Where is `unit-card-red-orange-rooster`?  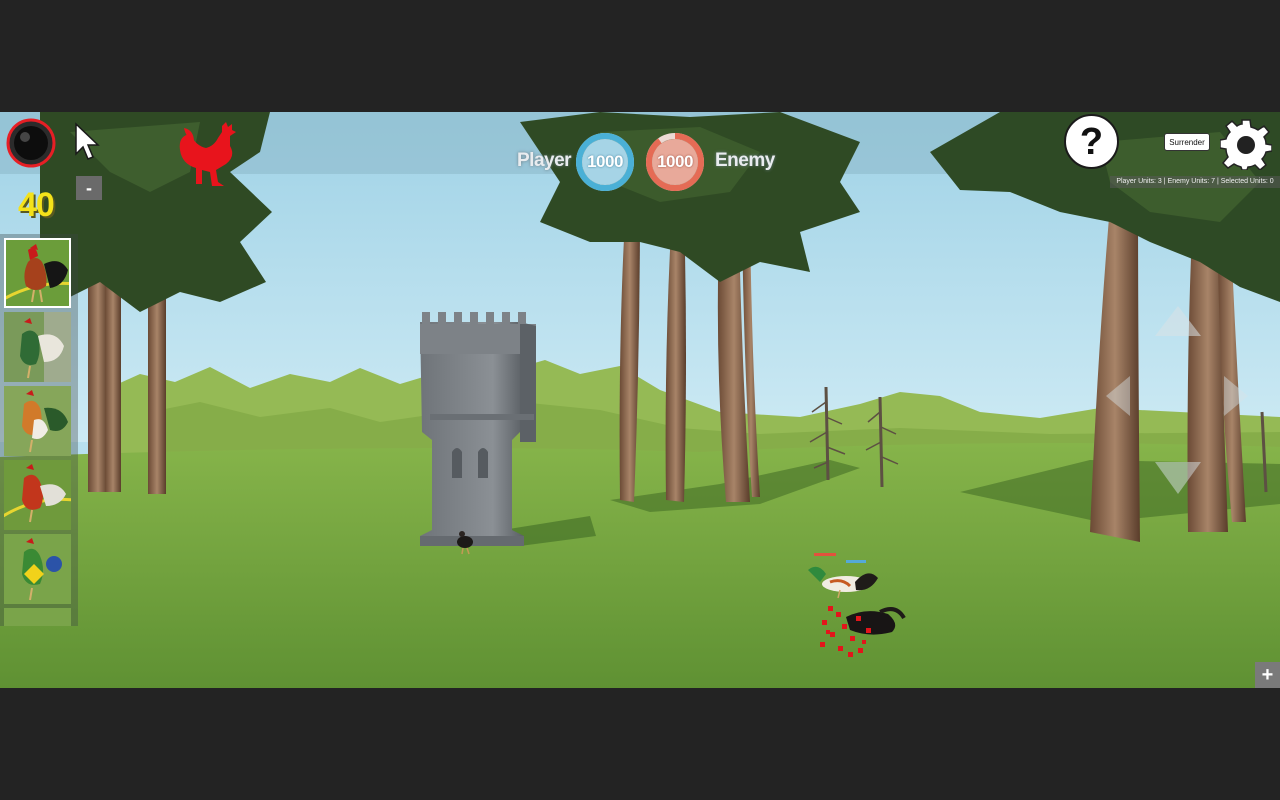 unit-card-red-orange-rooster is located at coordinates (37, 495).